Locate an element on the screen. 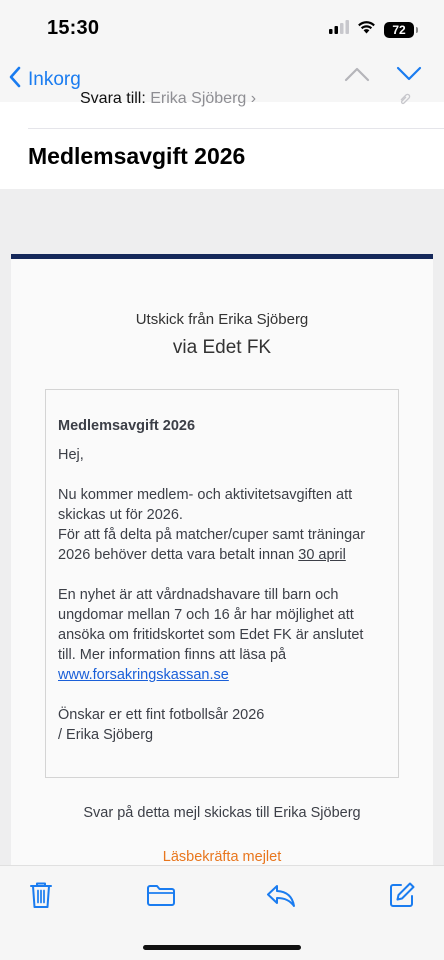 Image resolution: width=444 pixels, height=960 pixels. back-label: Inkorg is located at coordinates (54, 79).